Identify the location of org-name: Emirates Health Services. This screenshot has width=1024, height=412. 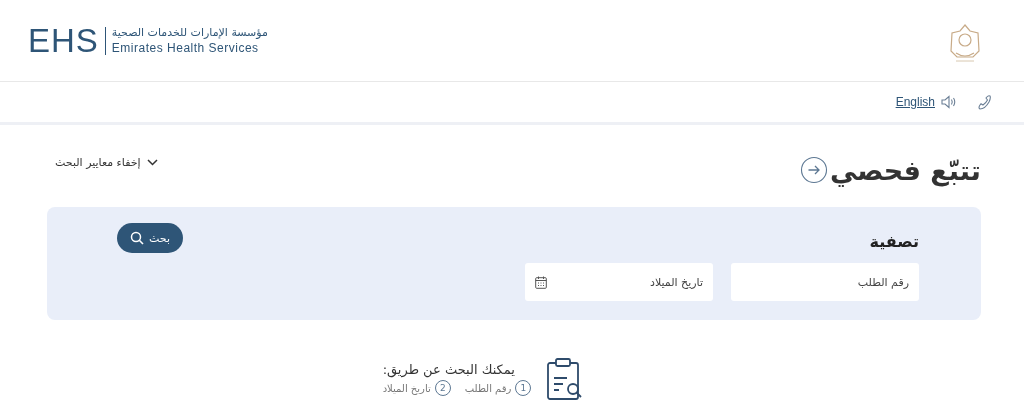
(185, 48).